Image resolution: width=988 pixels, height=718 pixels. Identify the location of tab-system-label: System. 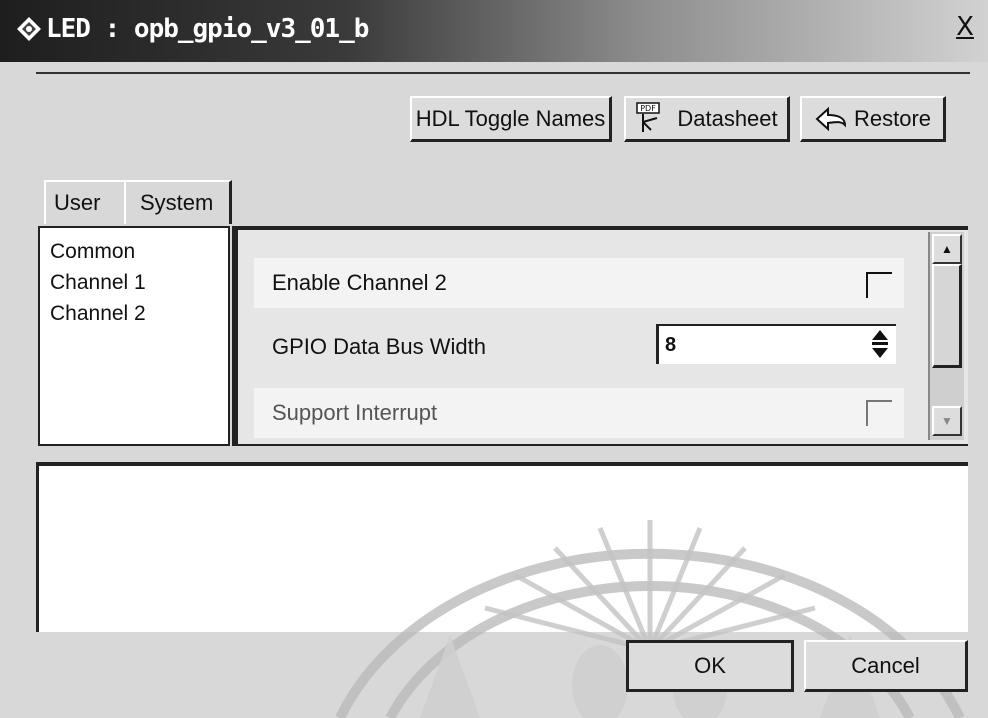
(177, 202).